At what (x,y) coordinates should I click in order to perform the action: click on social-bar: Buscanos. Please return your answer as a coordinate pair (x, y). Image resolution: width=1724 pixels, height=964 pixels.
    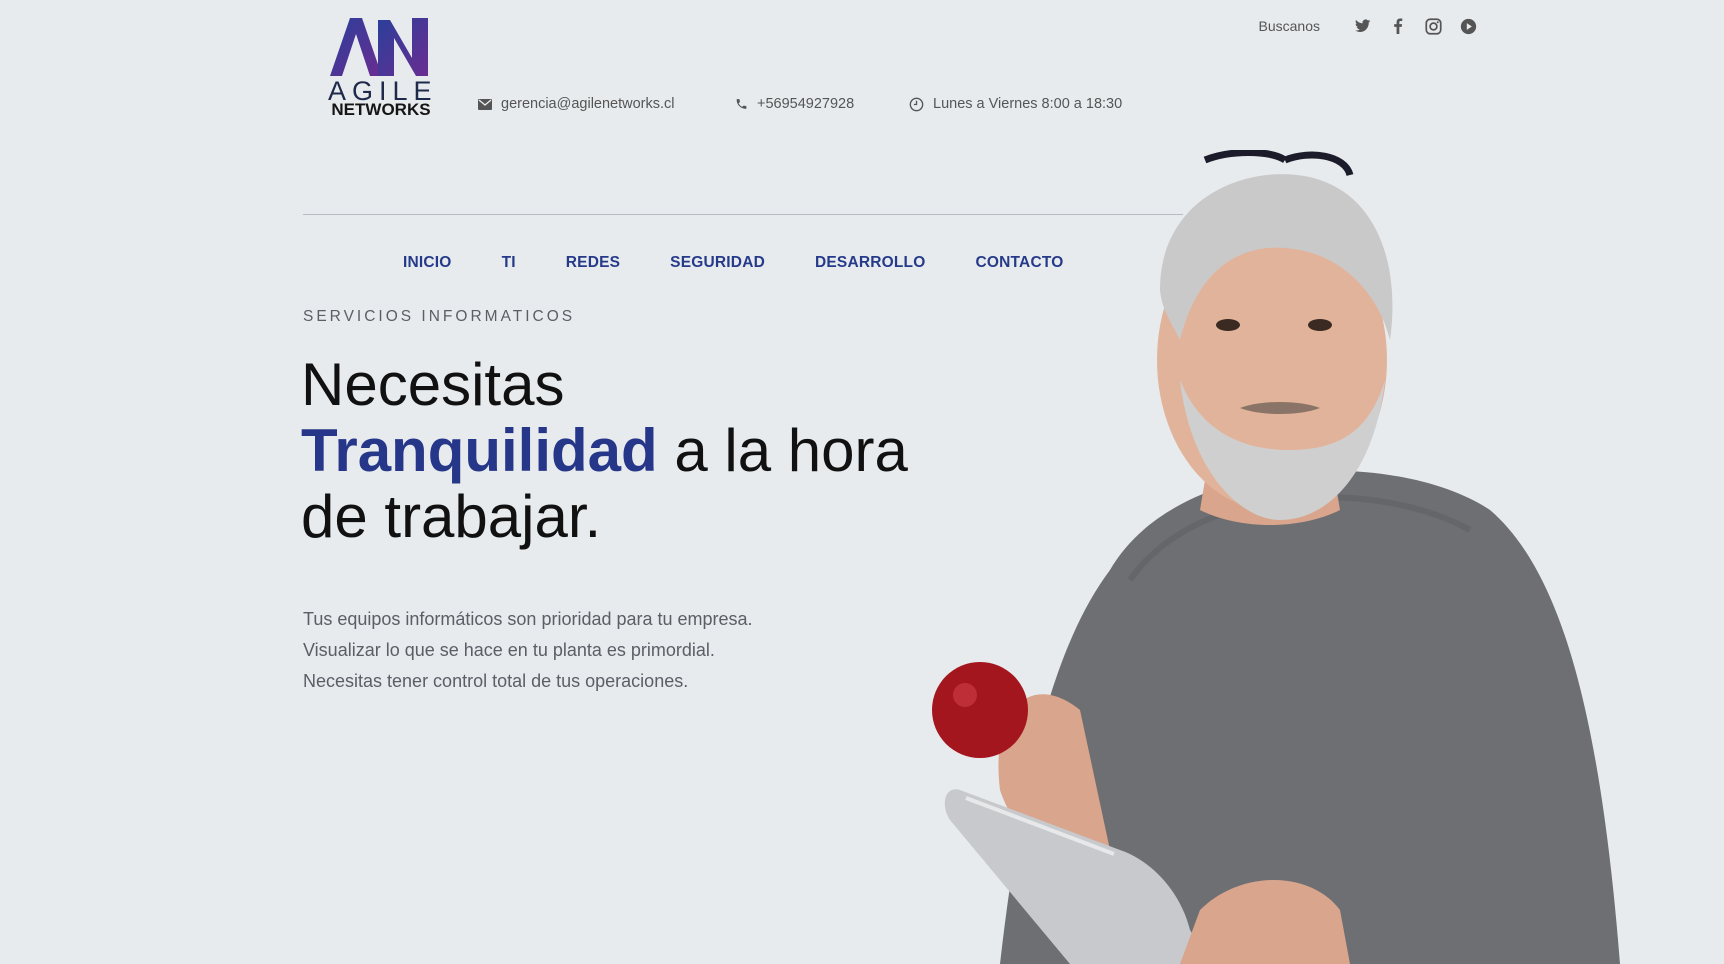
    Looking at the image, I should click on (1368, 26).